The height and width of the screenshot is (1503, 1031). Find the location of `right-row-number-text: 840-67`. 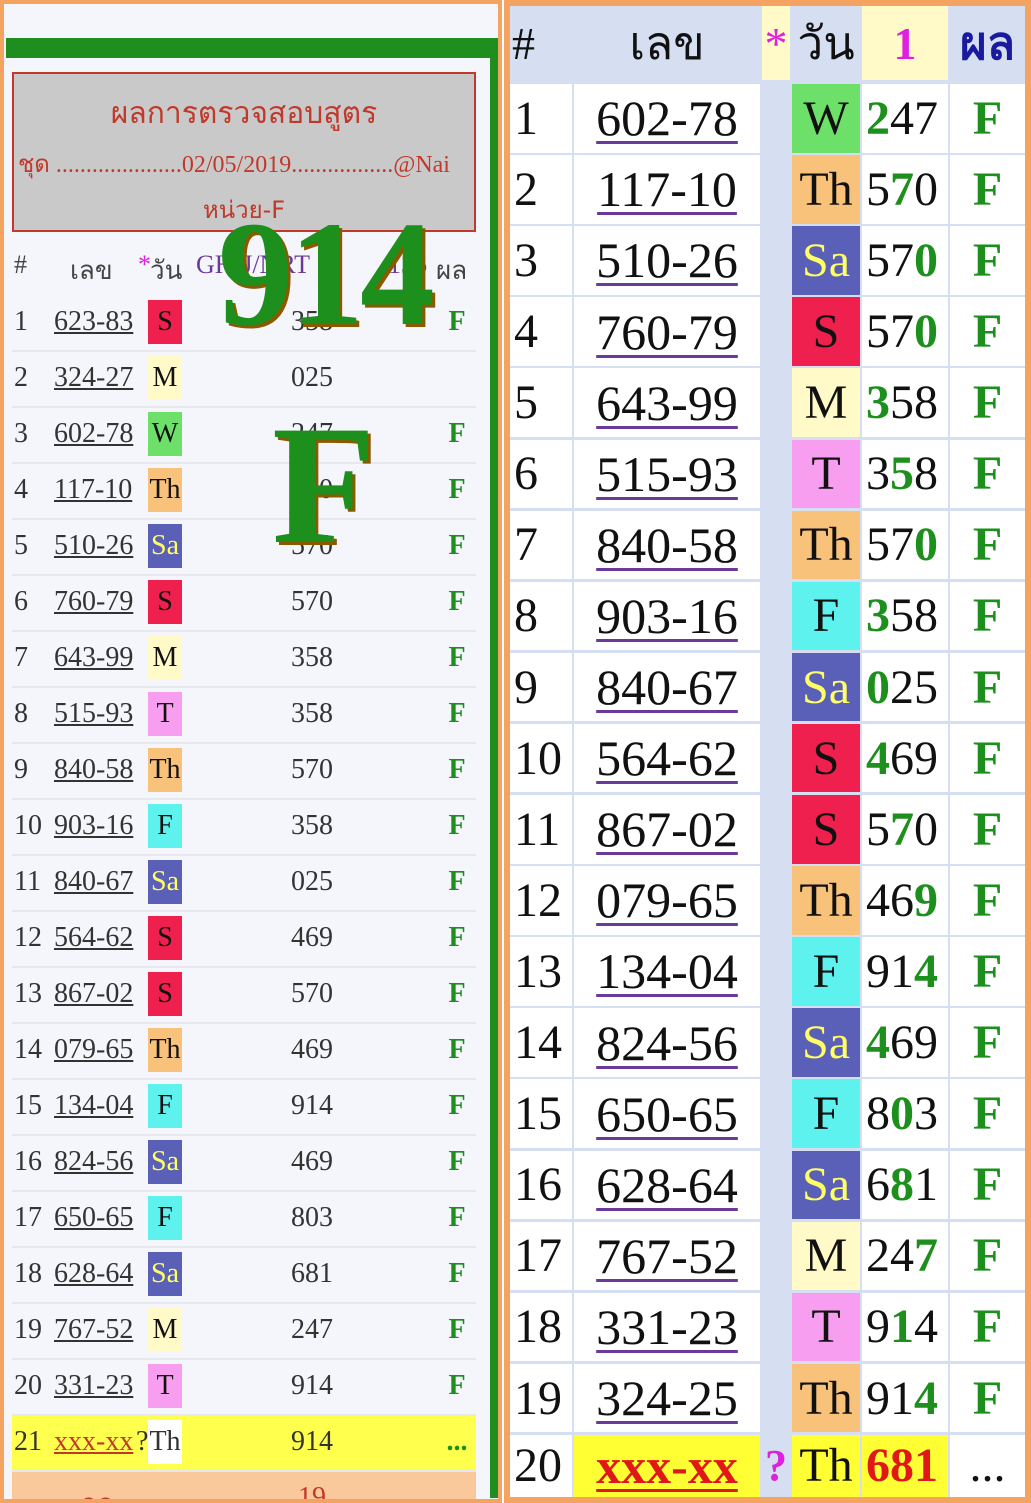

right-row-number-text: 840-67 is located at coordinates (667, 687).